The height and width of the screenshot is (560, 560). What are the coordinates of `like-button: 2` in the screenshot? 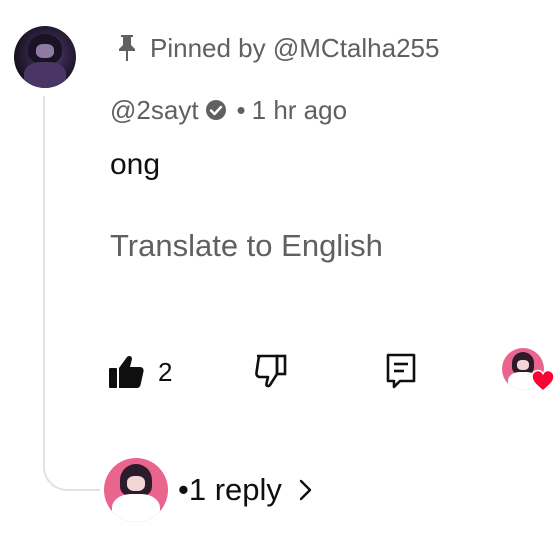 It's located at (140, 372).